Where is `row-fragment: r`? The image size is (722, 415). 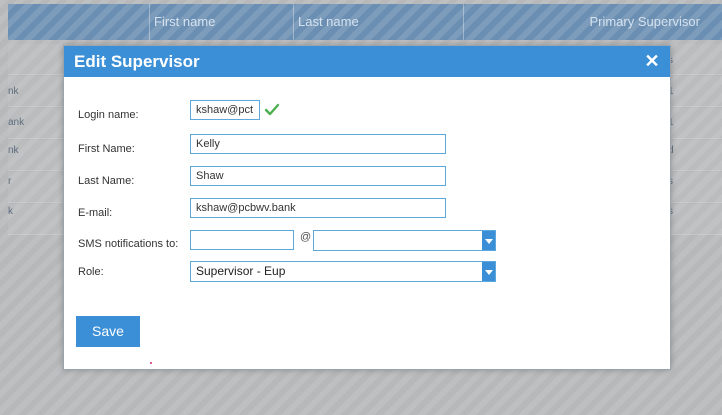
row-fragment: r is located at coordinates (10, 181).